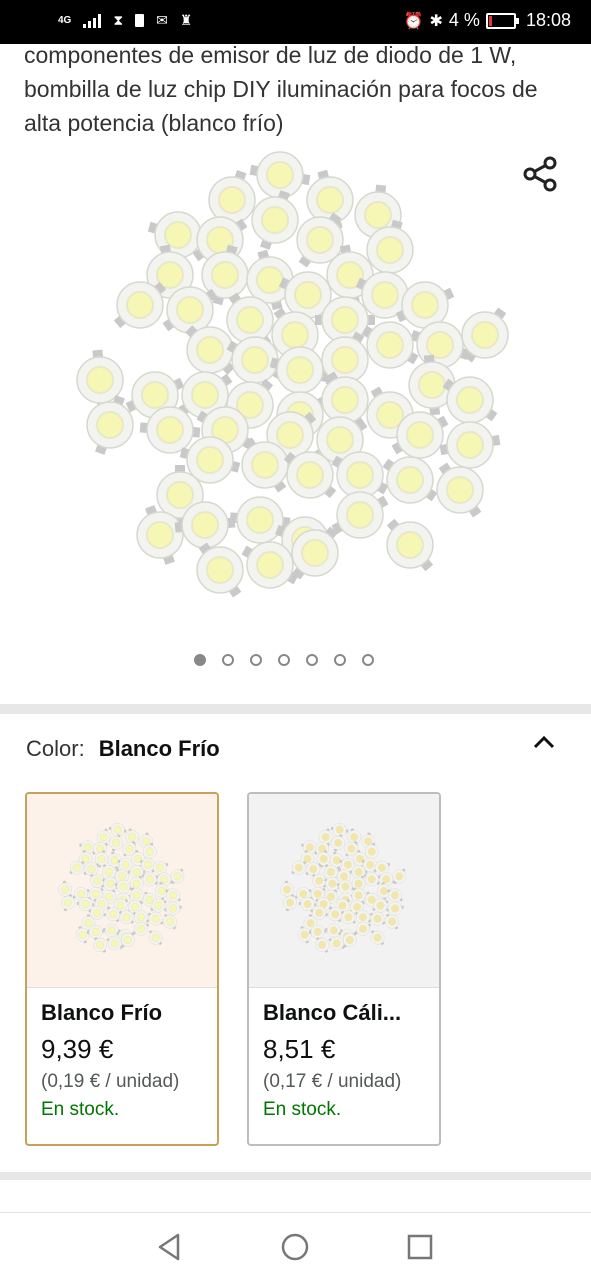 The width and height of the screenshot is (591, 1281). I want to click on chevron-up-icon, so click(544, 742).